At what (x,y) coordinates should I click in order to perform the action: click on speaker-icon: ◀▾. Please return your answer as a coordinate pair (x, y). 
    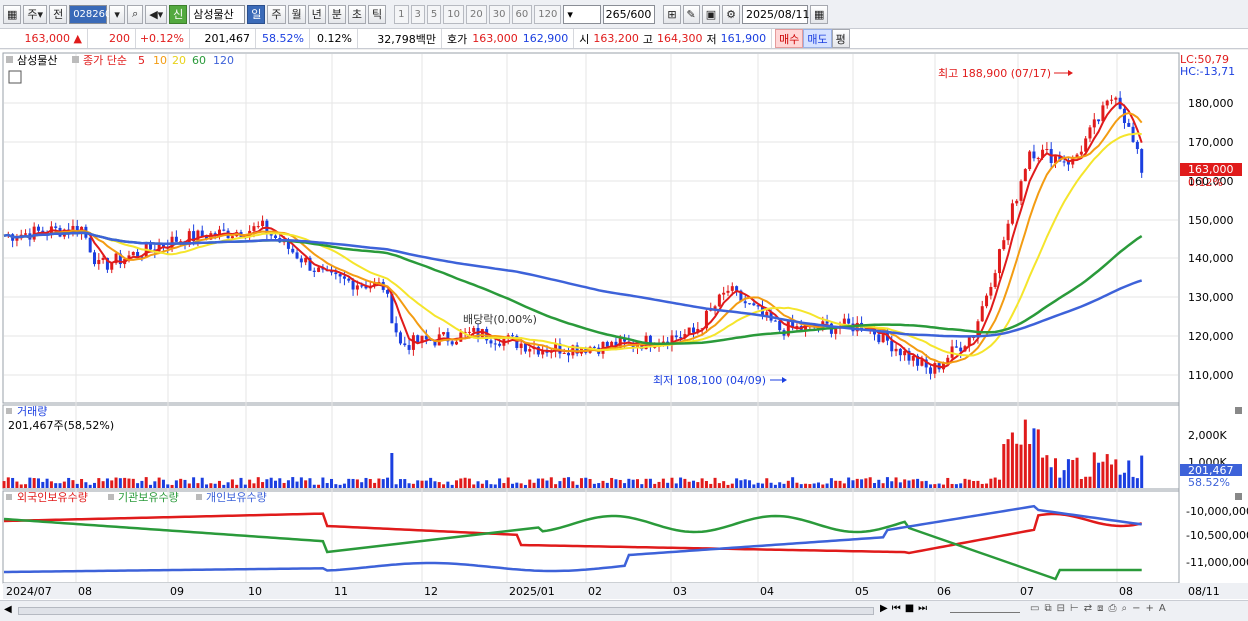
    Looking at the image, I should click on (156, 14).